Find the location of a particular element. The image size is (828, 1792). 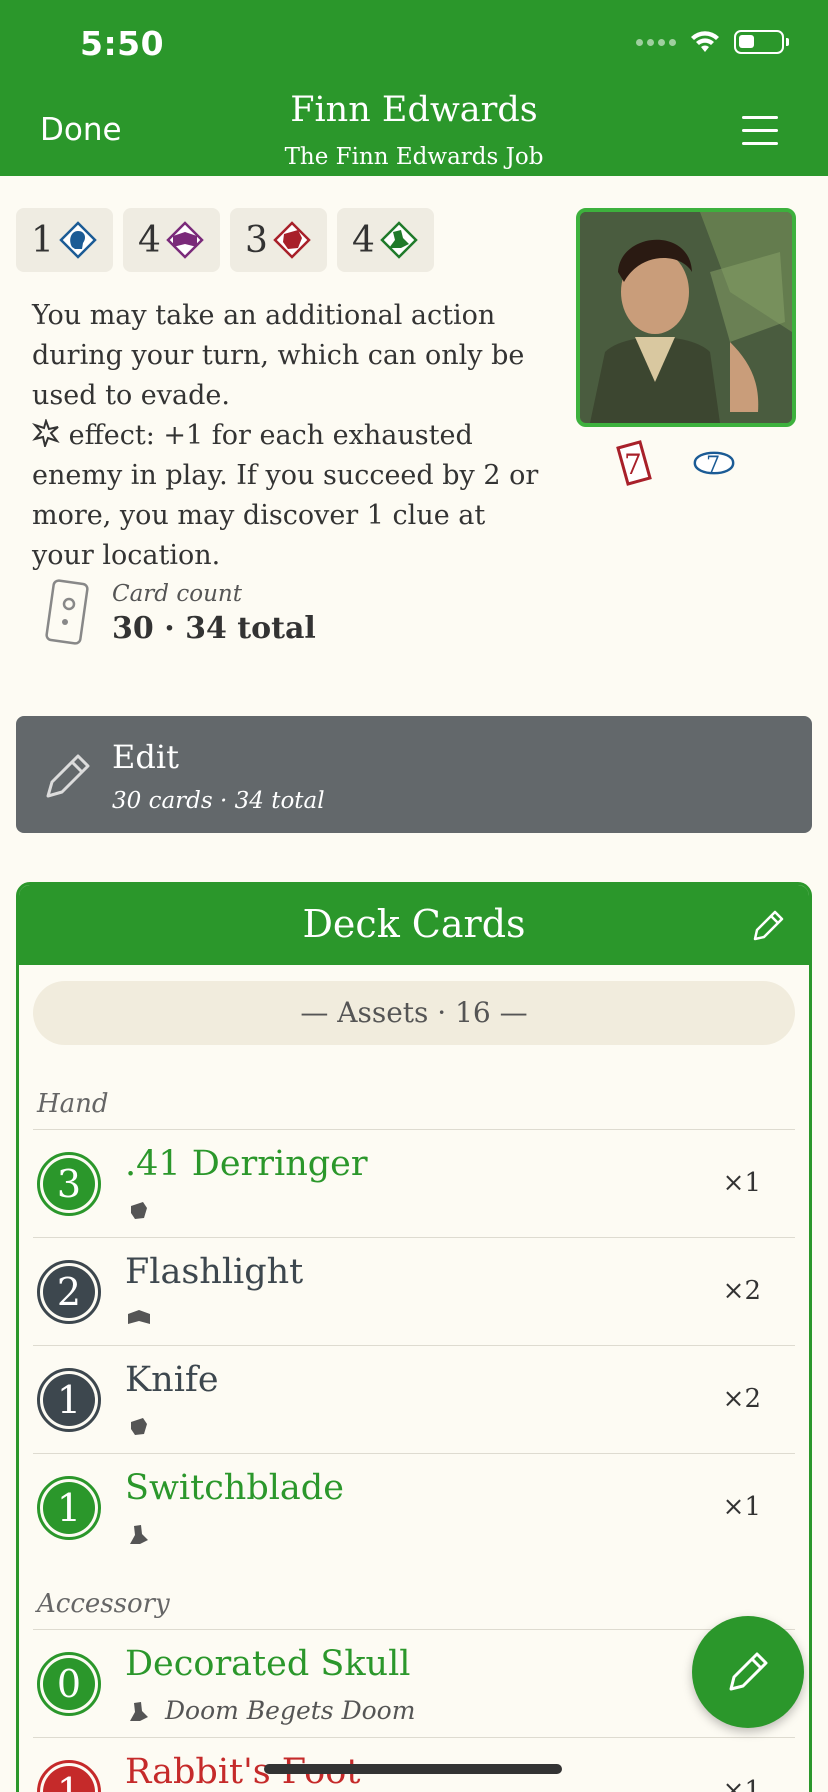

card-icon is located at coordinates (67, 612).